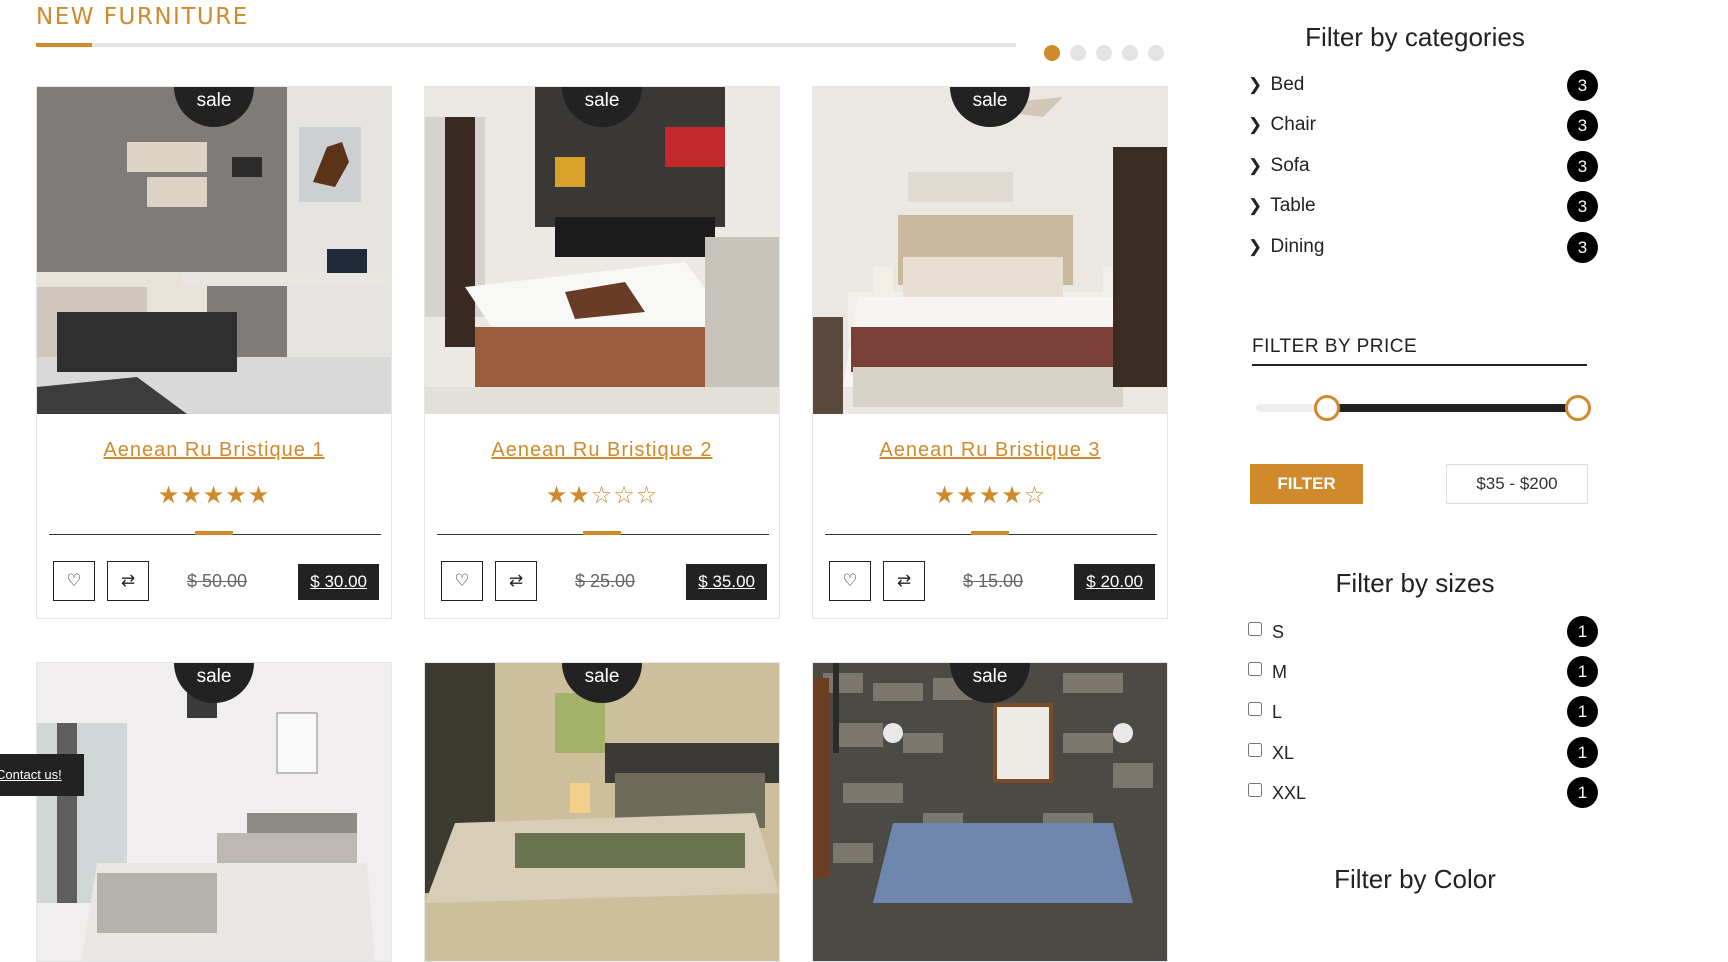  What do you see at coordinates (1114, 582) in the screenshot?
I see `new-price: $ 20.00` at bounding box center [1114, 582].